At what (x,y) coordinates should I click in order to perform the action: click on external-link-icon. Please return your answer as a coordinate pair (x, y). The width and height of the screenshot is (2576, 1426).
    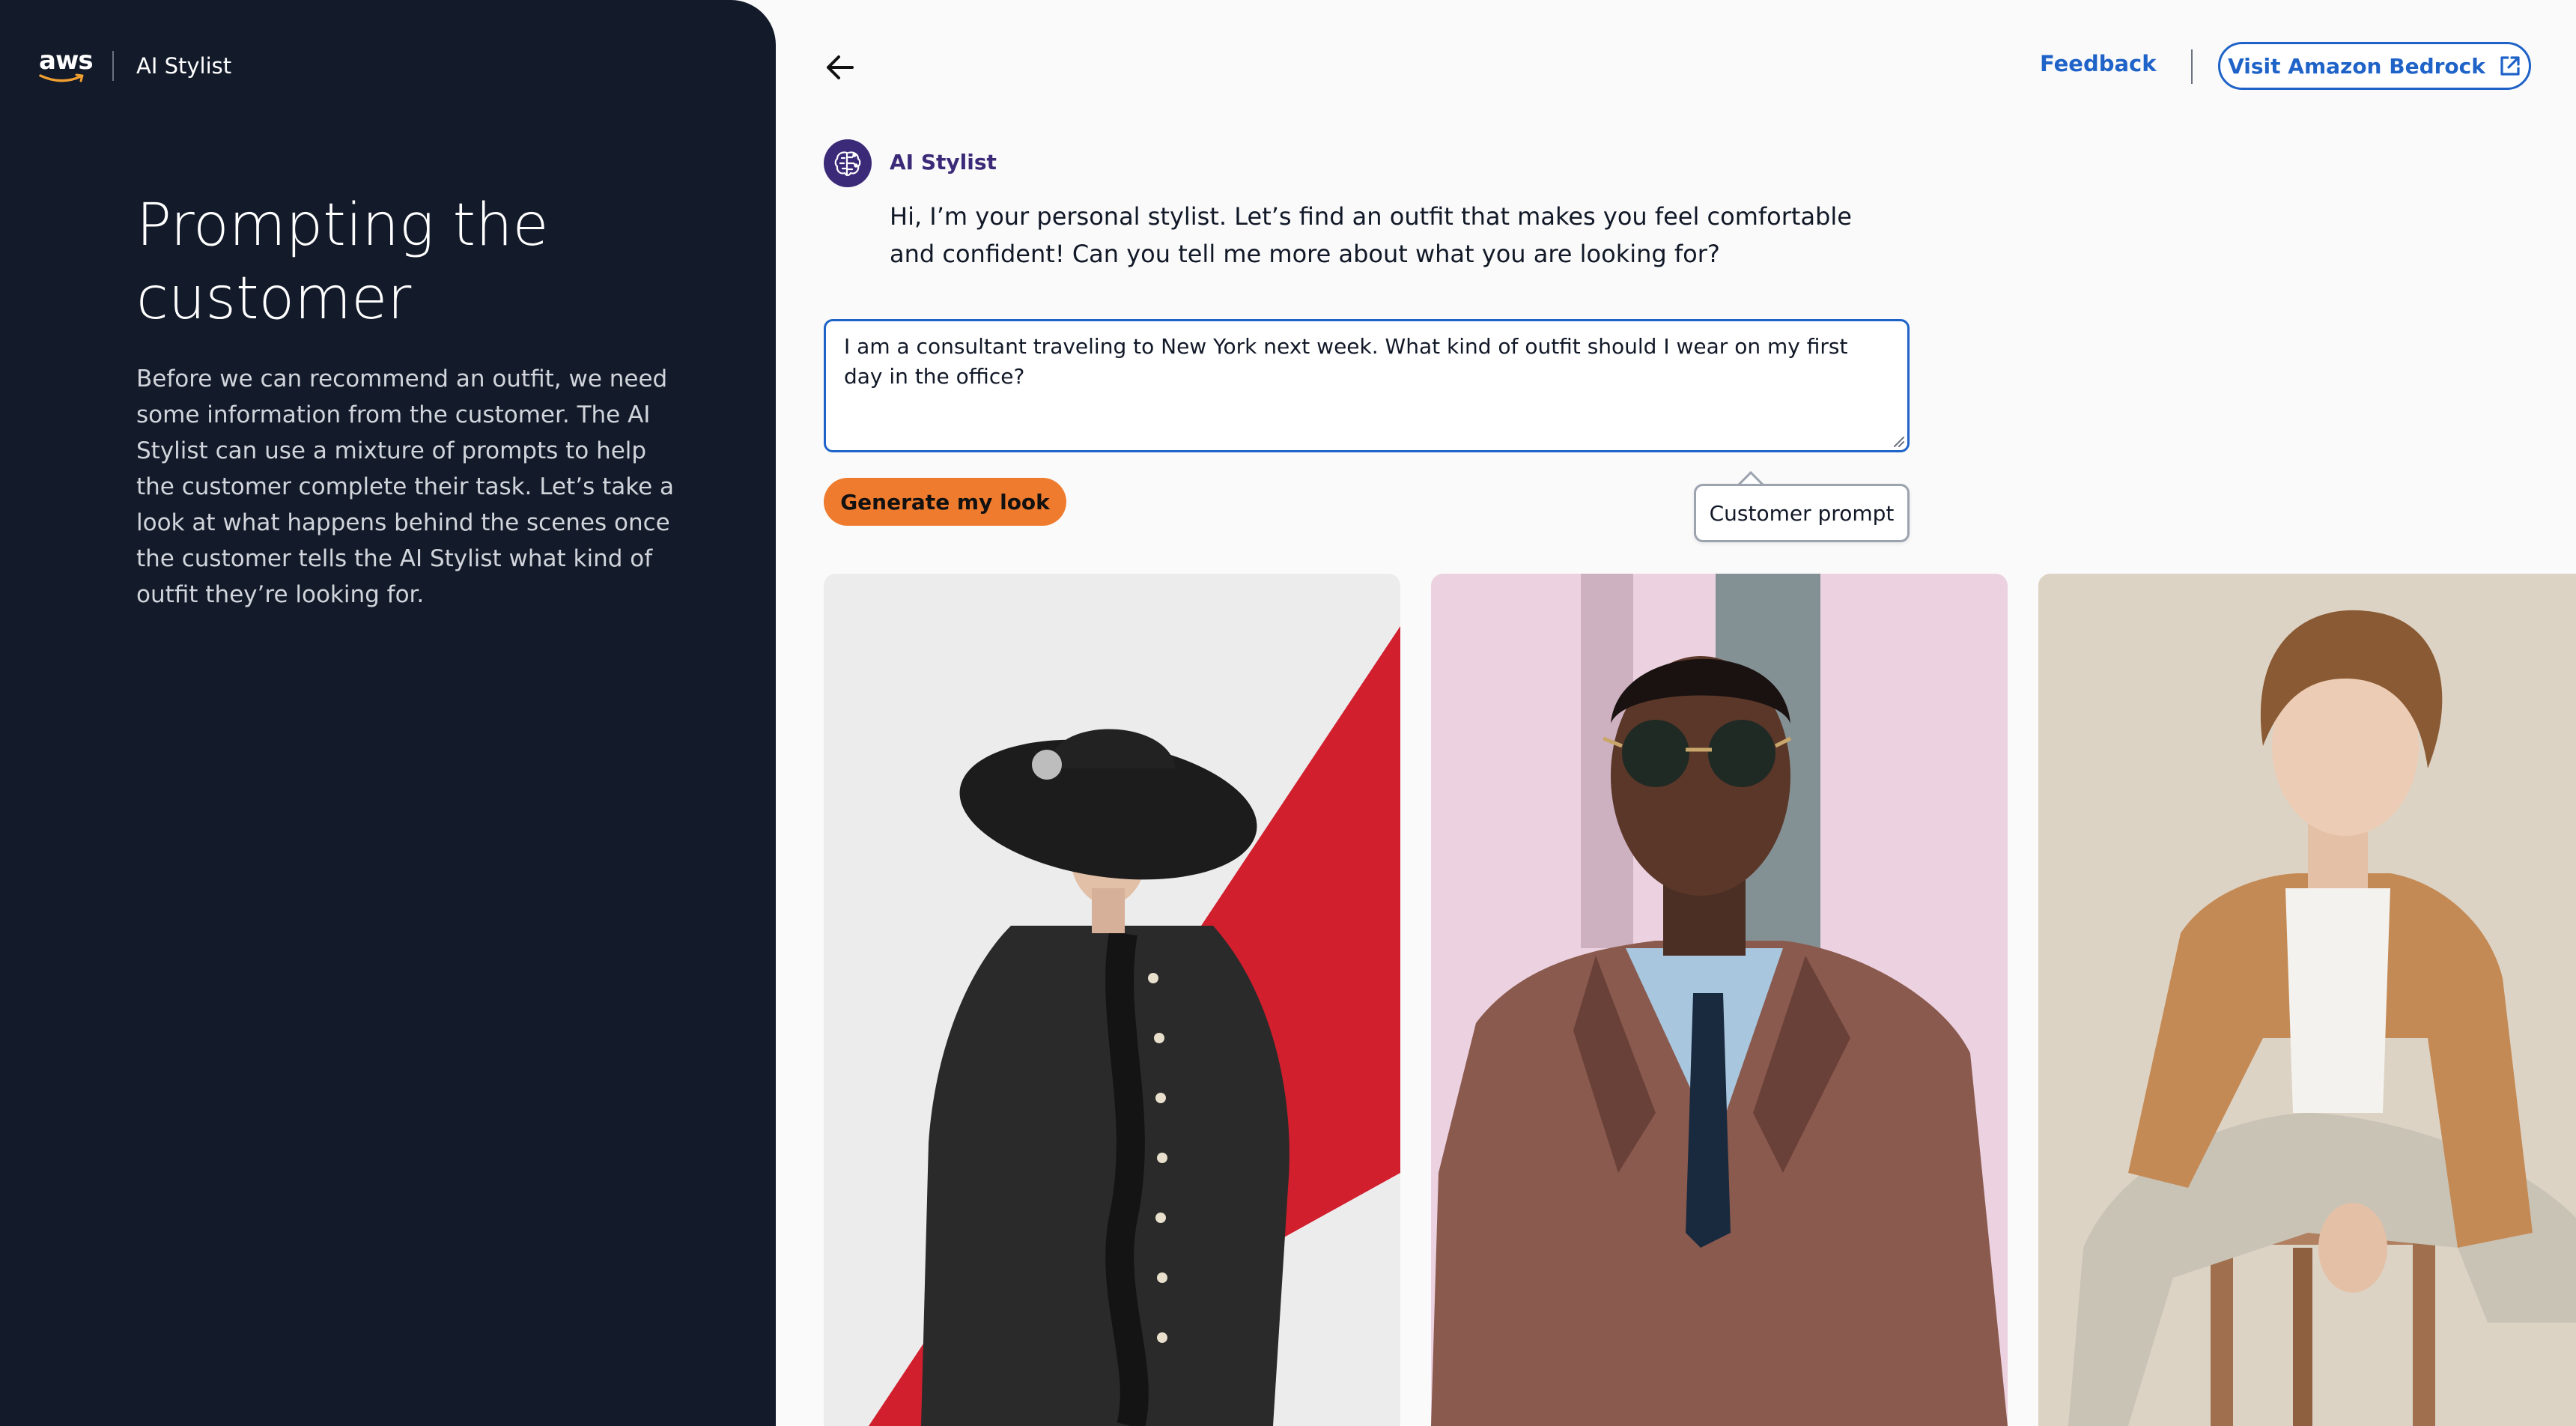
    Looking at the image, I should click on (2510, 66).